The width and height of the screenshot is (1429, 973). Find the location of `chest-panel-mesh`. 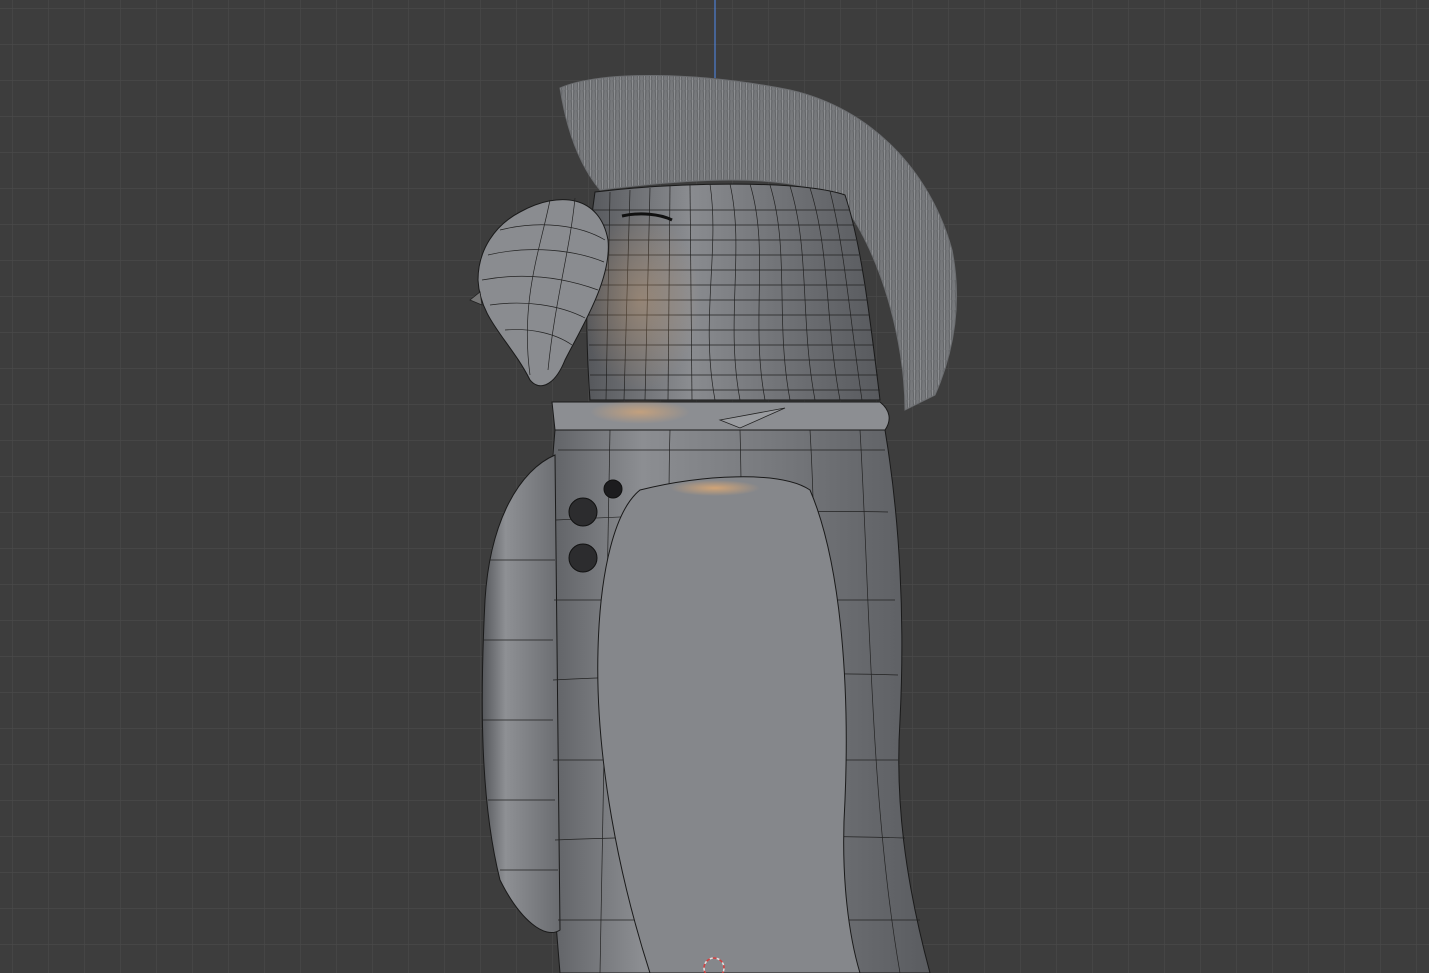

chest-panel-mesh is located at coordinates (729, 724).